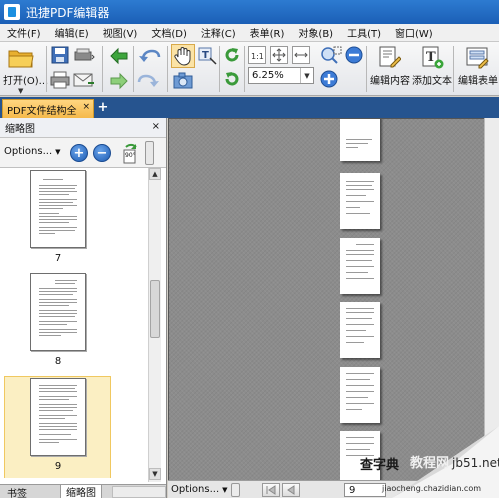 Image resolution: width=499 pixels, height=498 pixels. What do you see at coordinates (199, 489) in the screenshot?
I see `status-options-button: Options... ▼` at bounding box center [199, 489].